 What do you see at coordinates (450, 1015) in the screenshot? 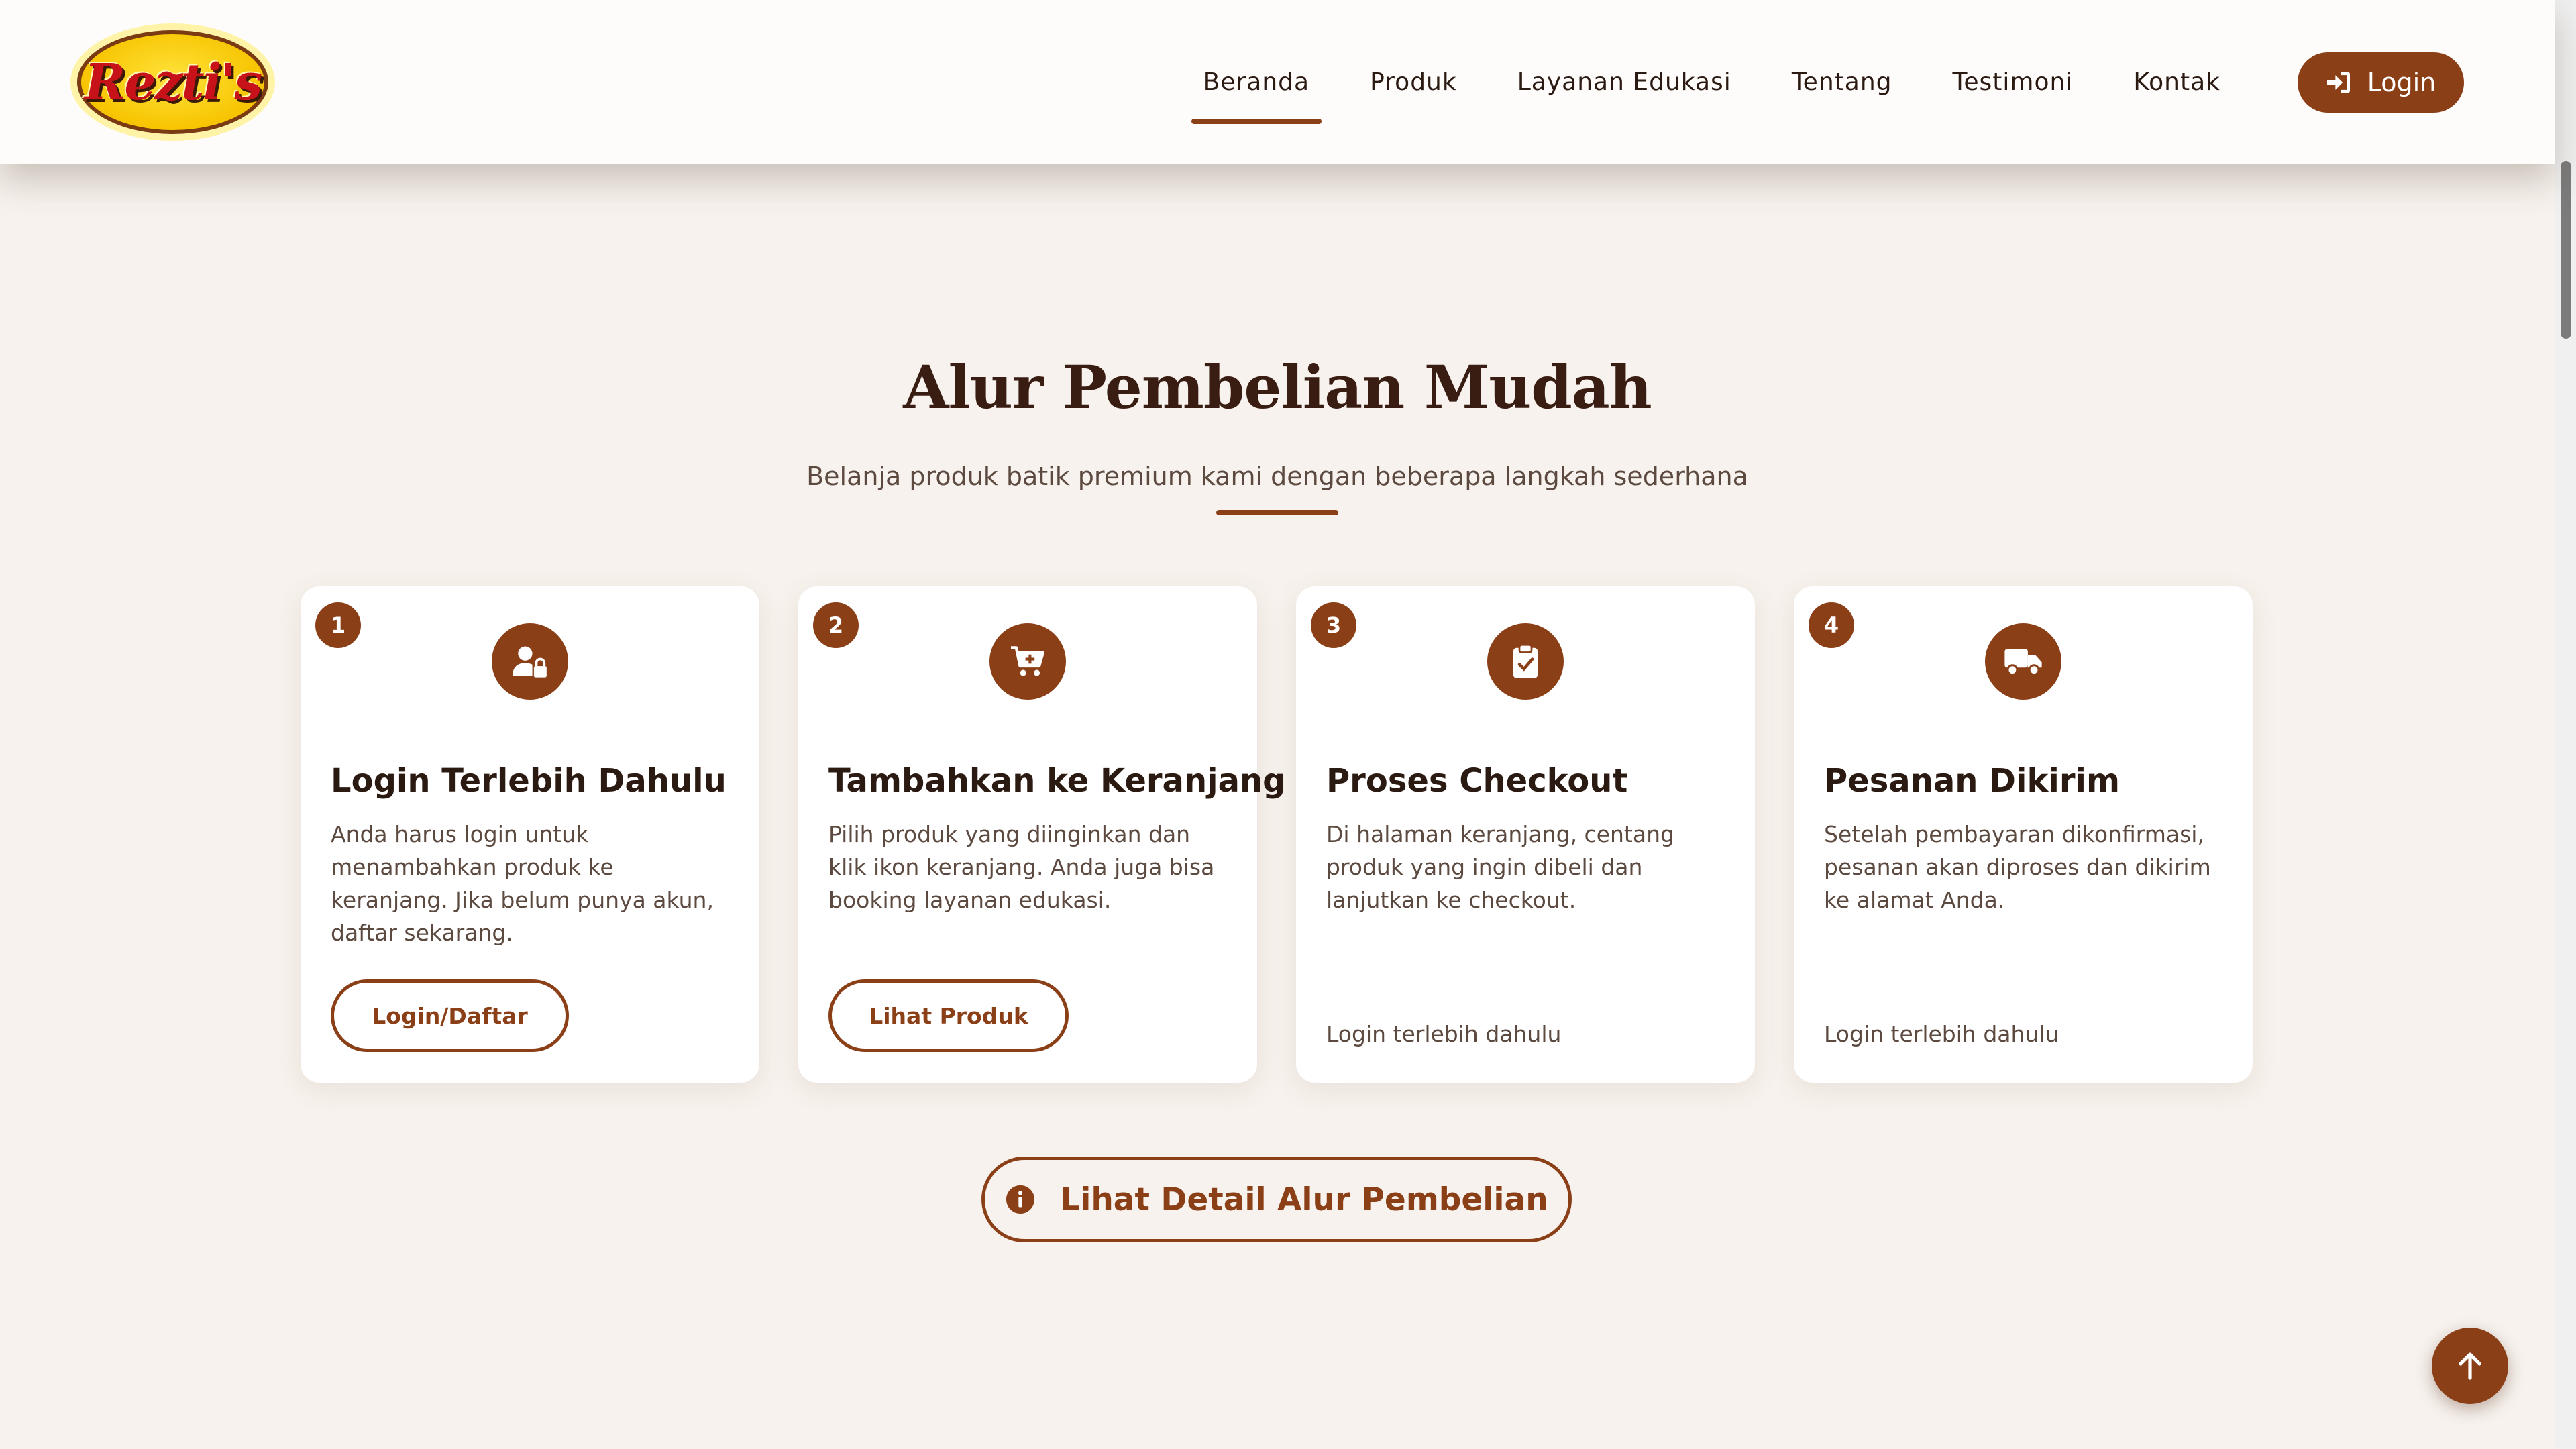
I see `login-daftar-button: Login/Daftar` at bounding box center [450, 1015].